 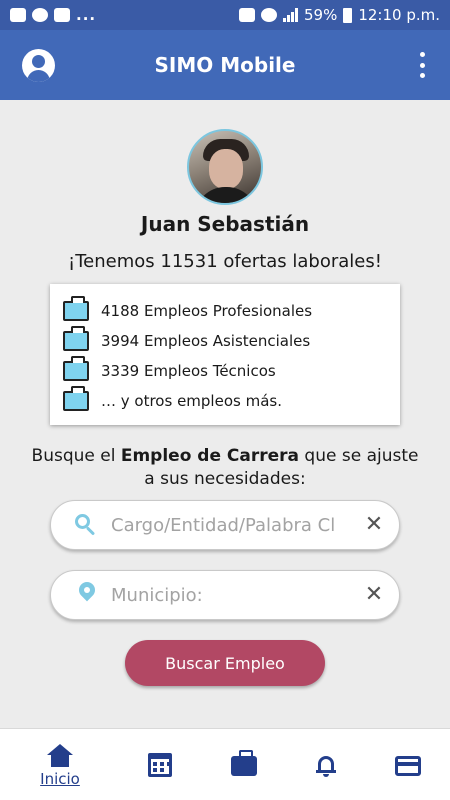 What do you see at coordinates (339, 15) in the screenshot?
I see `status-system: 59% 12:10 p.m.` at bounding box center [339, 15].